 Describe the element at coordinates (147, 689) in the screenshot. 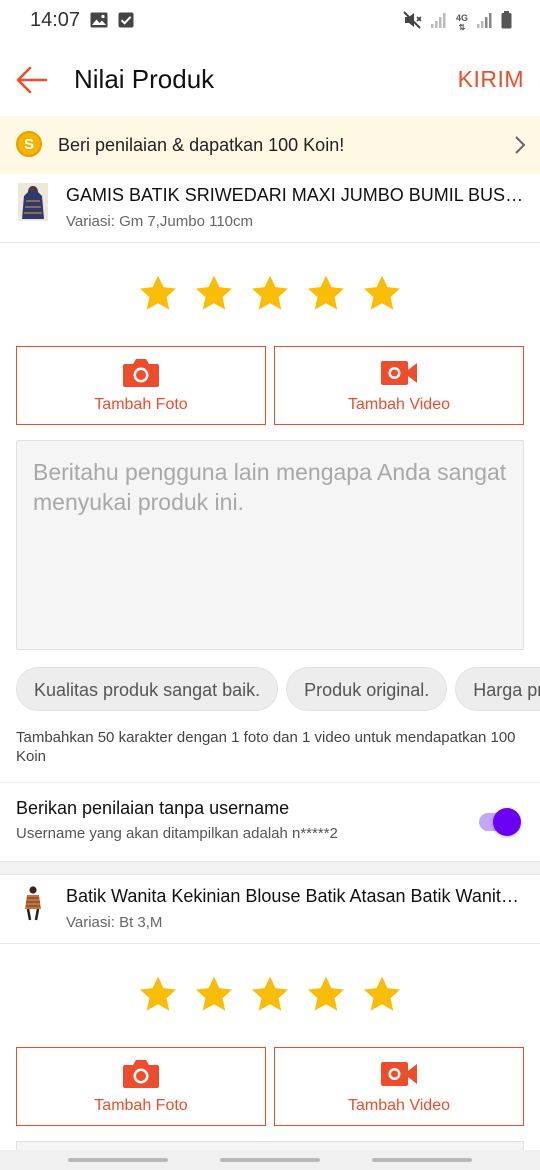

I see `quick-chip: Kualitas produk sangat baik.` at that location.